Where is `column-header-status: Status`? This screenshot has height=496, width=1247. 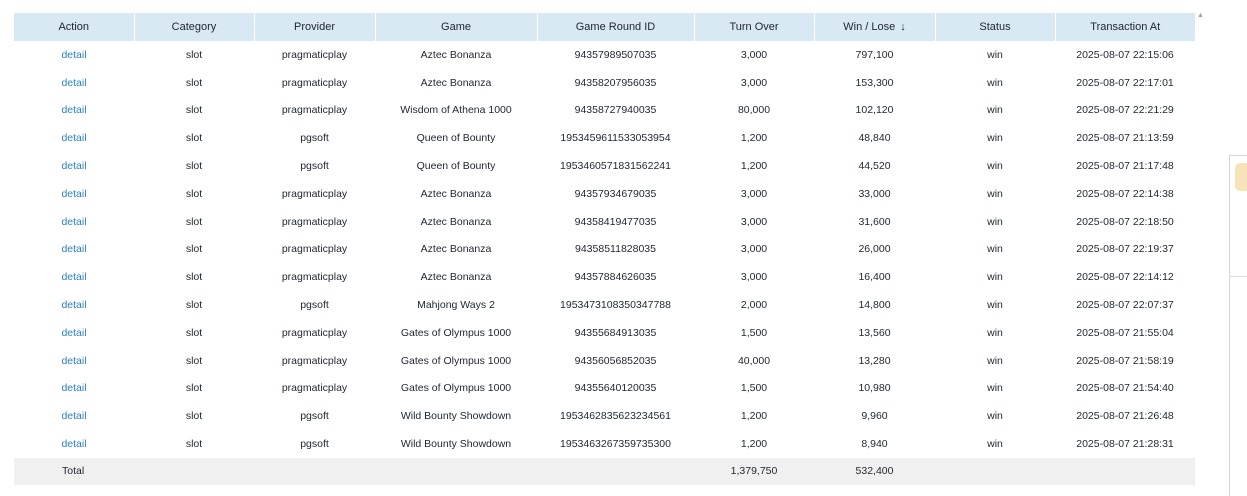 column-header-status: Status is located at coordinates (995, 27).